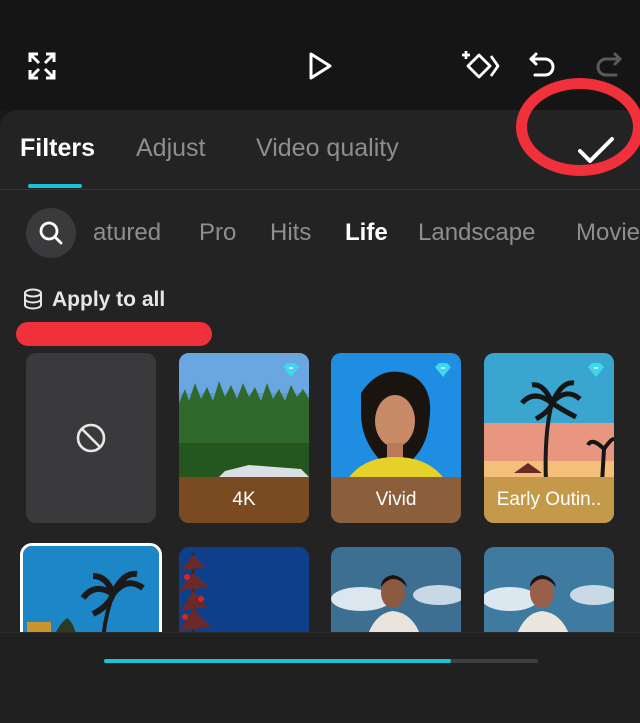 Image resolution: width=640 pixels, height=723 pixels. What do you see at coordinates (55, 186) in the screenshot?
I see `active-tab-indicator` at bounding box center [55, 186].